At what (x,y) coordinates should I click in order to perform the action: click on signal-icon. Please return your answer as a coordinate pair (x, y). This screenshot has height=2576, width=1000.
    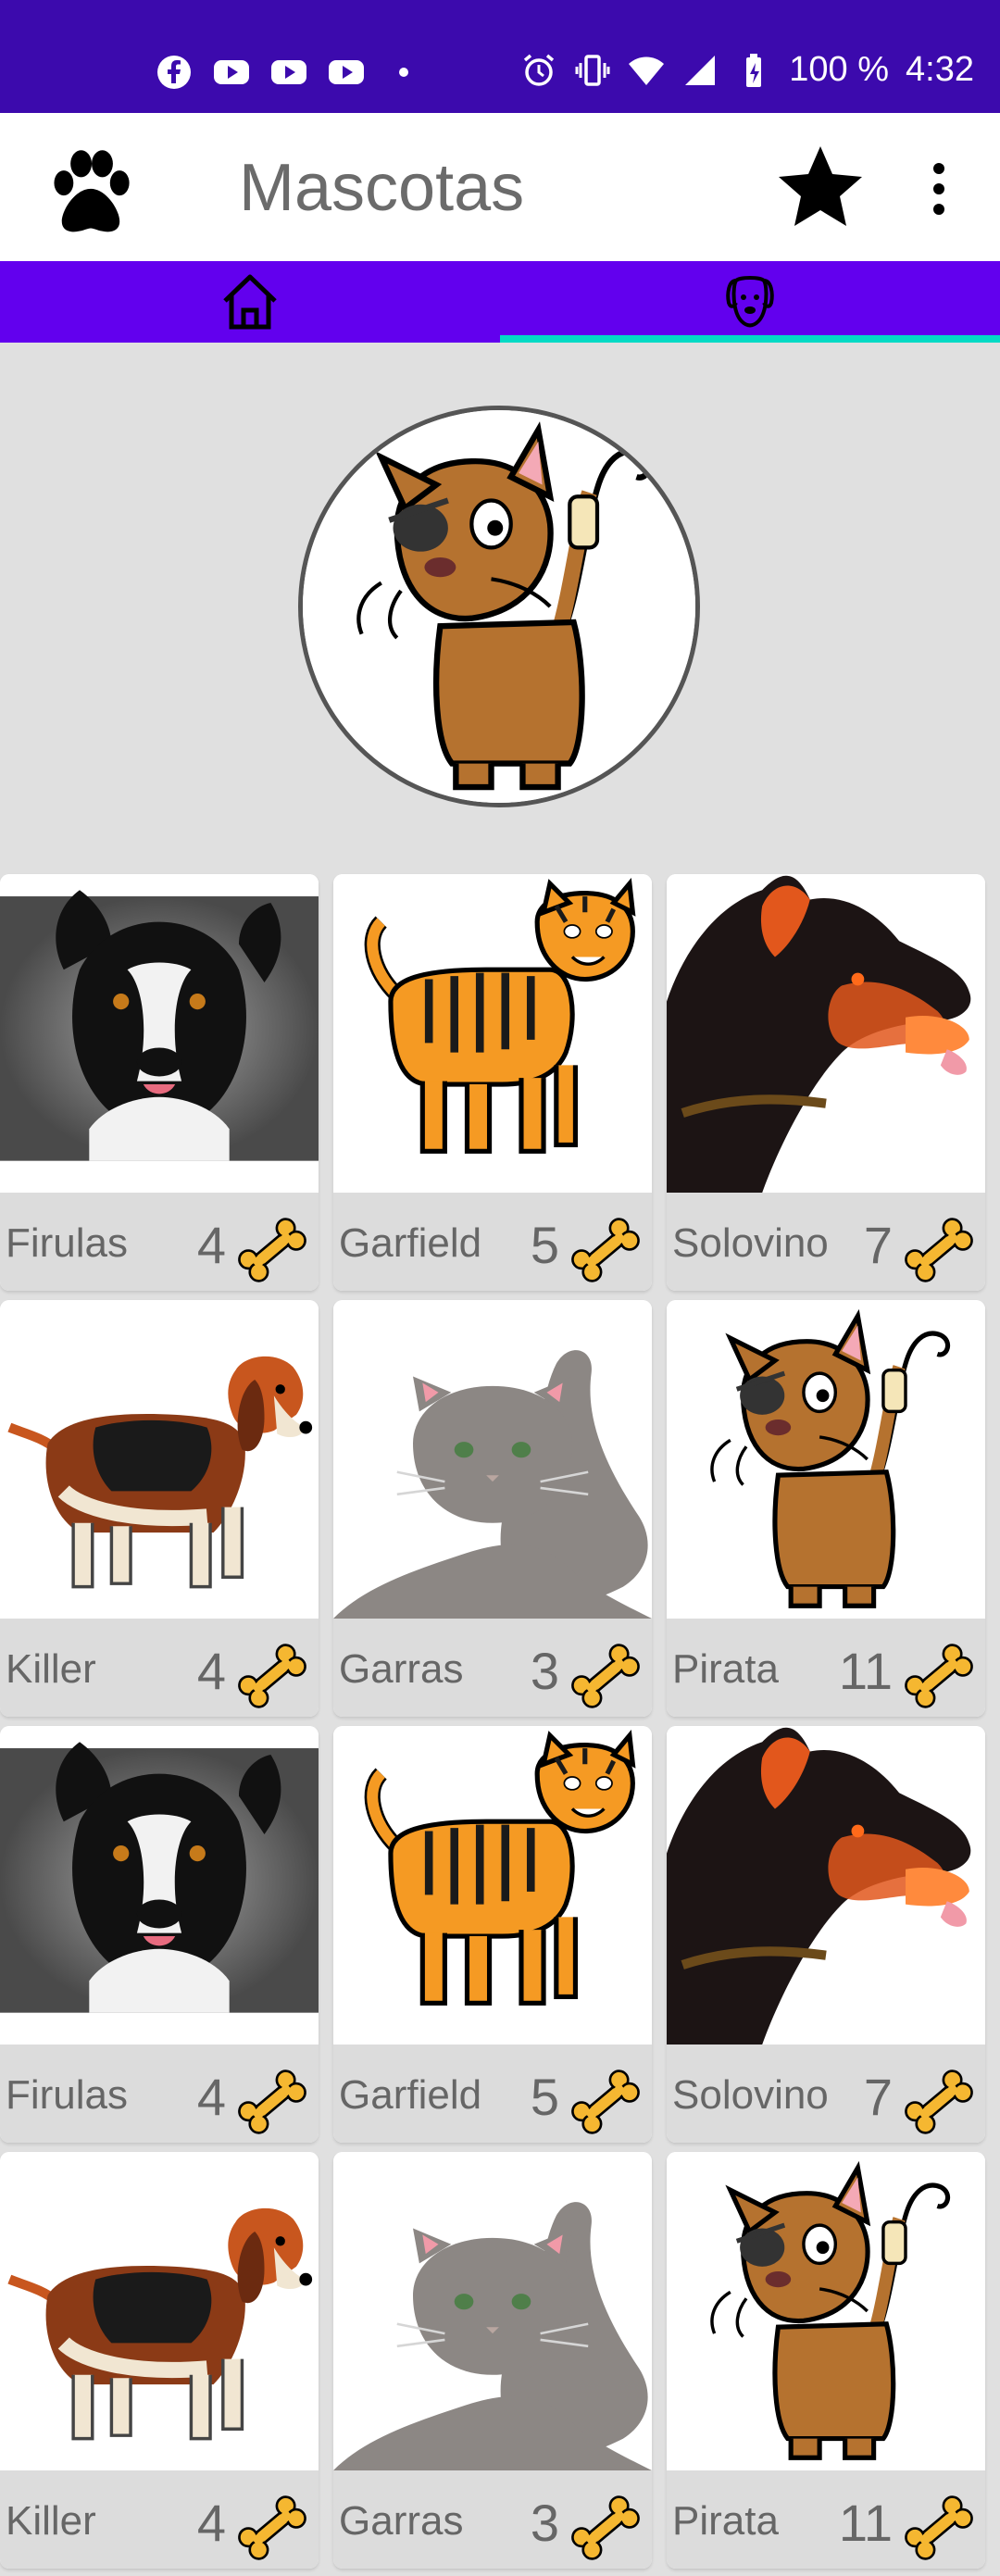
    Looking at the image, I should click on (701, 70).